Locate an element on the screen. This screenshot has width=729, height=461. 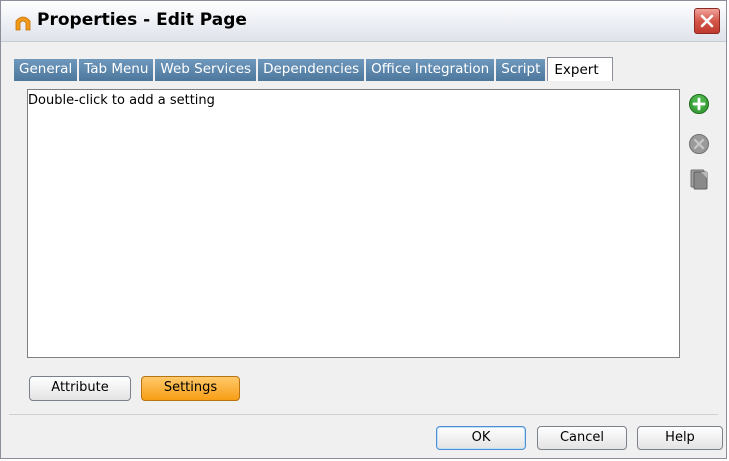
add-icon is located at coordinates (699, 104).